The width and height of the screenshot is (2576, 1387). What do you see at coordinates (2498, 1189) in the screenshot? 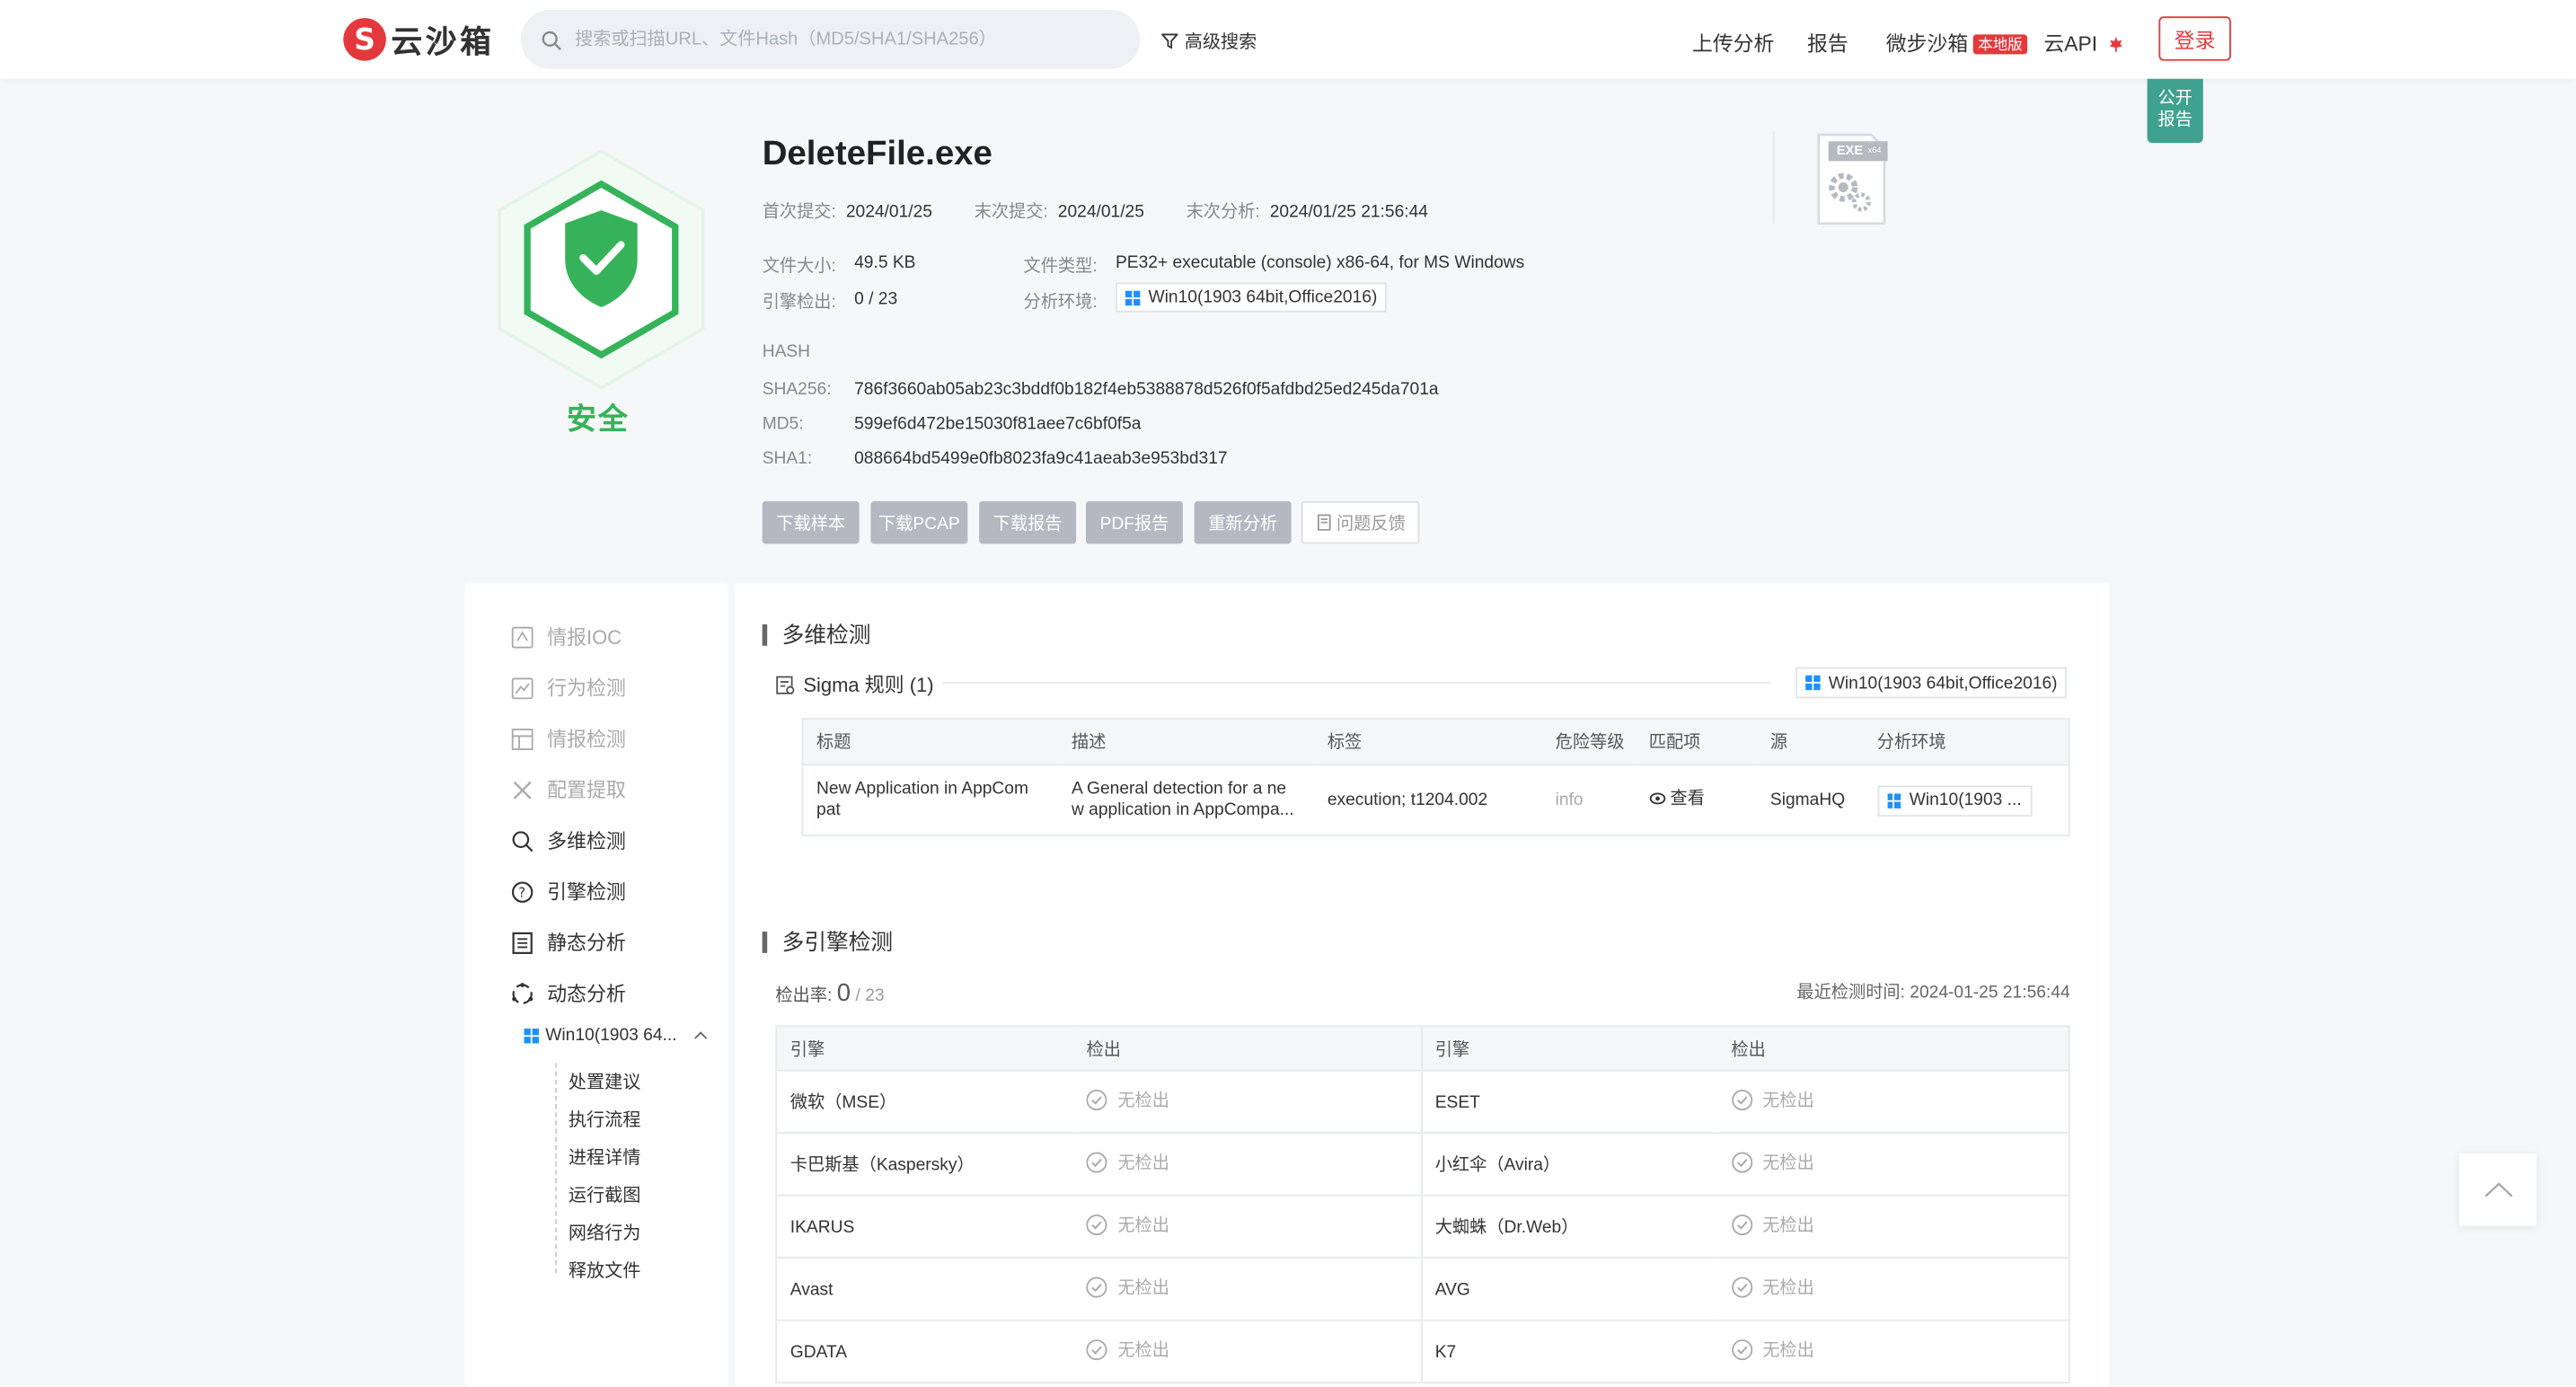
I see `back-to-top-button` at bounding box center [2498, 1189].